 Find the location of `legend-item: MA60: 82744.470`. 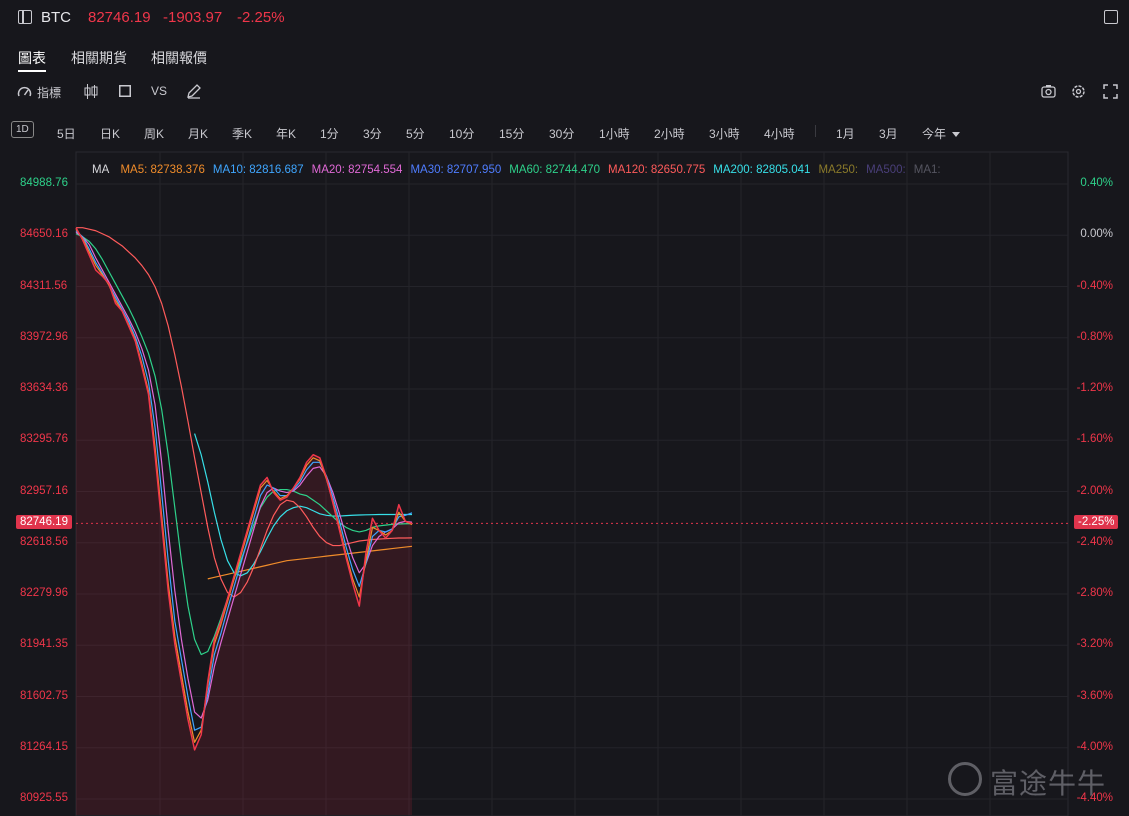

legend-item: MA60: 82744.470 is located at coordinates (555, 170).